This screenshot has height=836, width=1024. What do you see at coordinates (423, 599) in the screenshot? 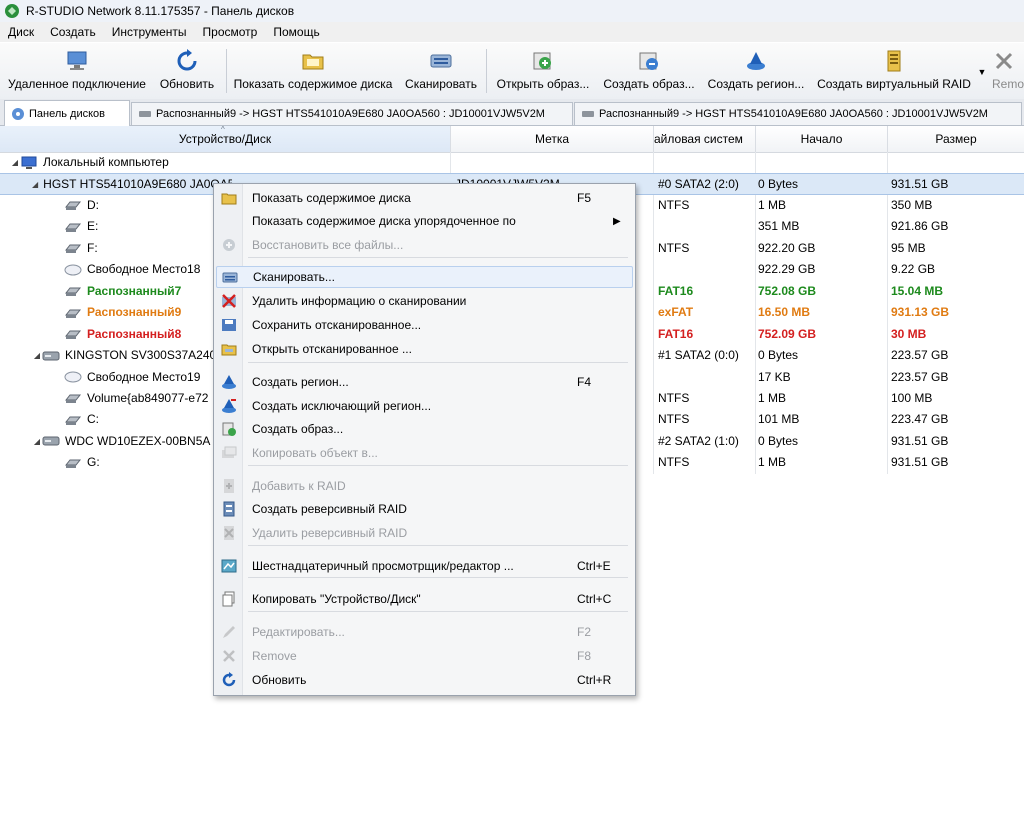
I see `context-menu-item: Копировать "Устройство/Диск" Ctrl+C` at bounding box center [423, 599].